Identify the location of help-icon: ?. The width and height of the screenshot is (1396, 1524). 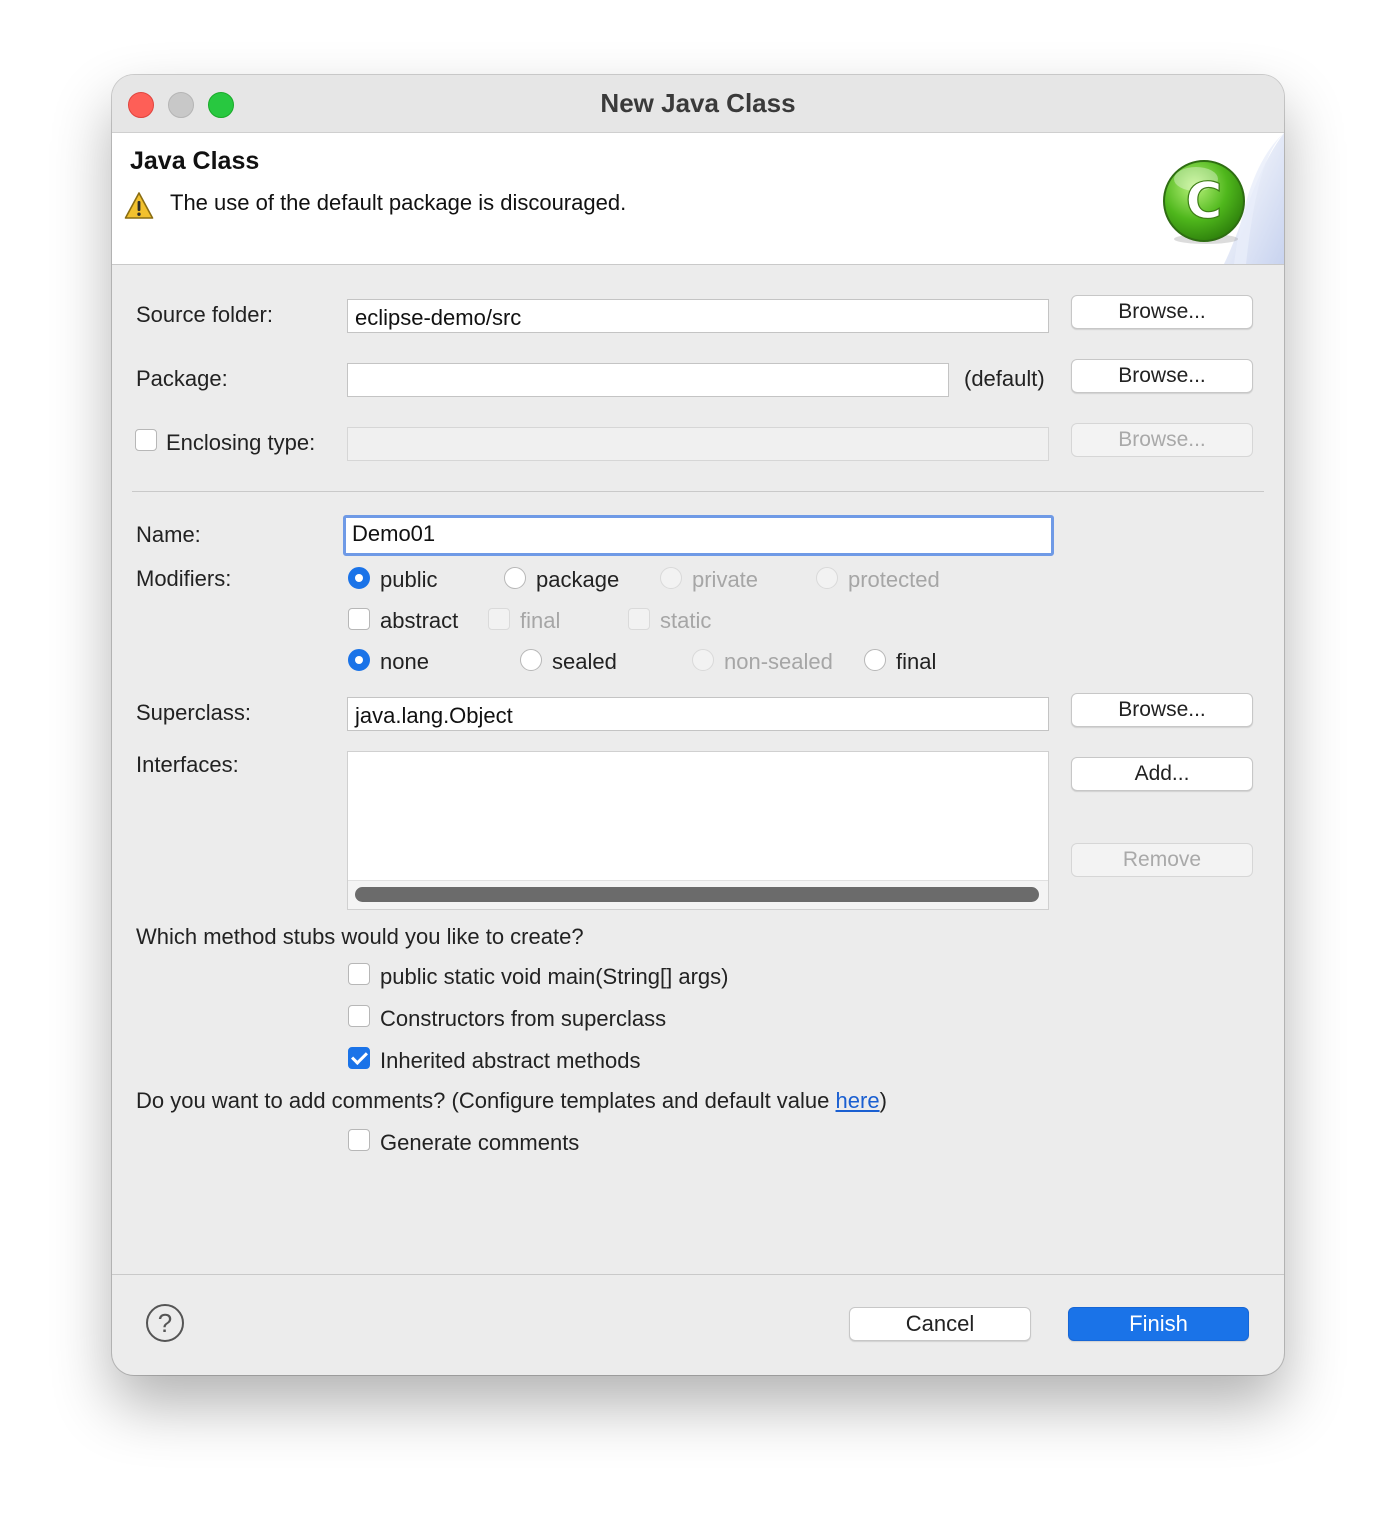
(165, 1323).